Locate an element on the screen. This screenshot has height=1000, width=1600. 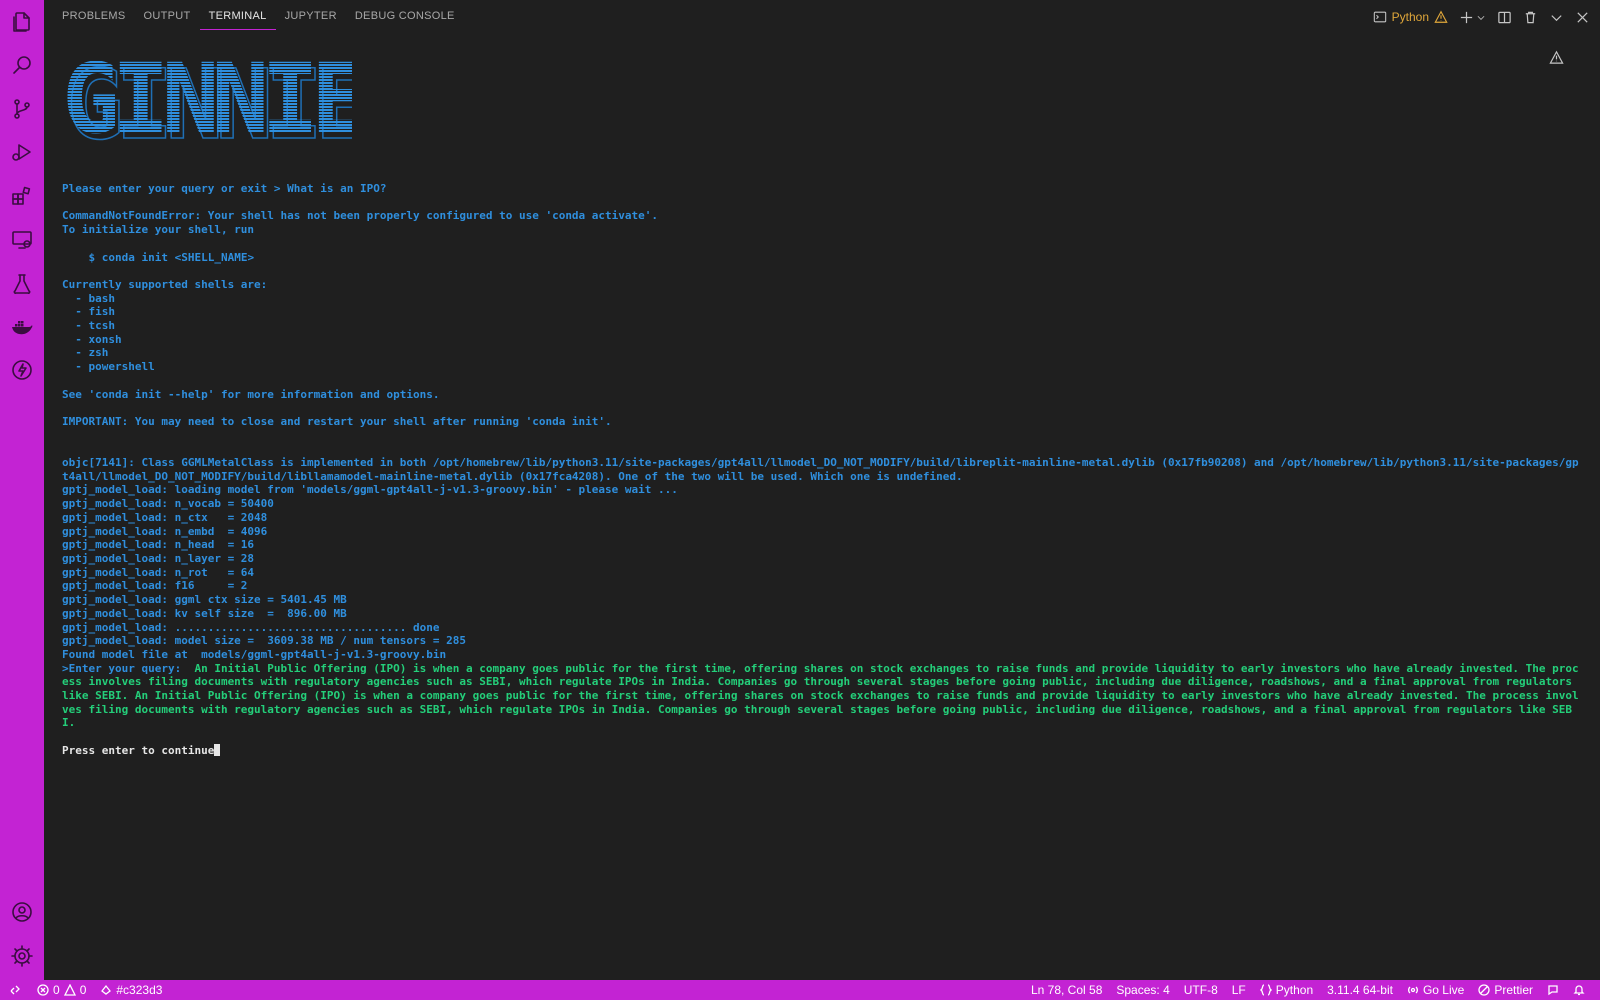
paint-icon is located at coordinates (106, 990).